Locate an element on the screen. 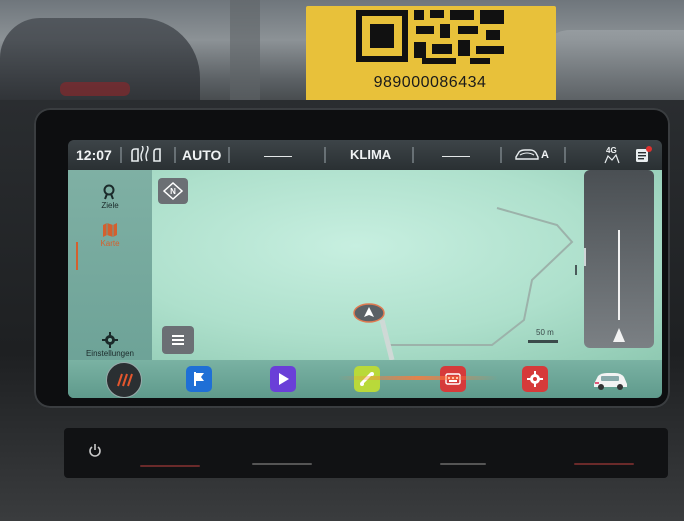  rail-item-einstellungen: Einstellungen is located at coordinates (110, 345).